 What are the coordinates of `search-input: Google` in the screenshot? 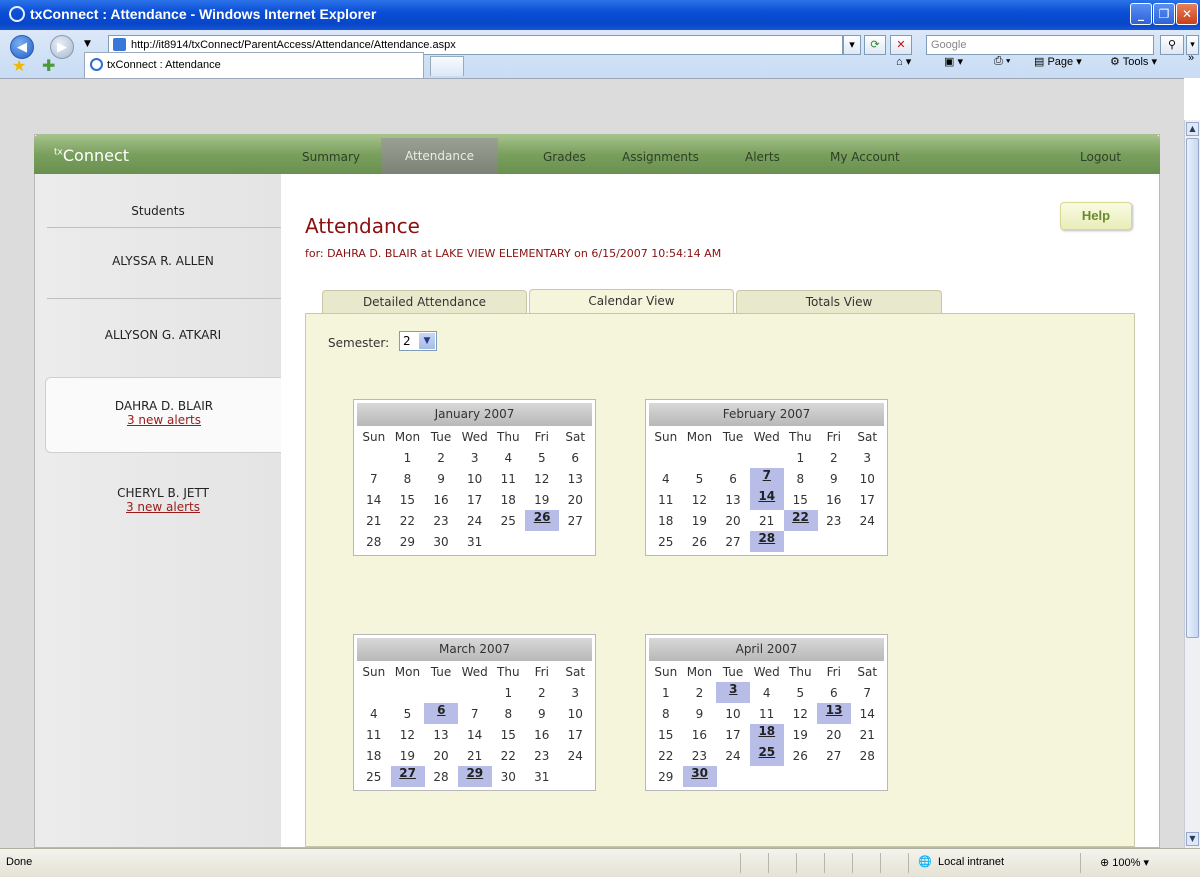 It's located at (1040, 45).